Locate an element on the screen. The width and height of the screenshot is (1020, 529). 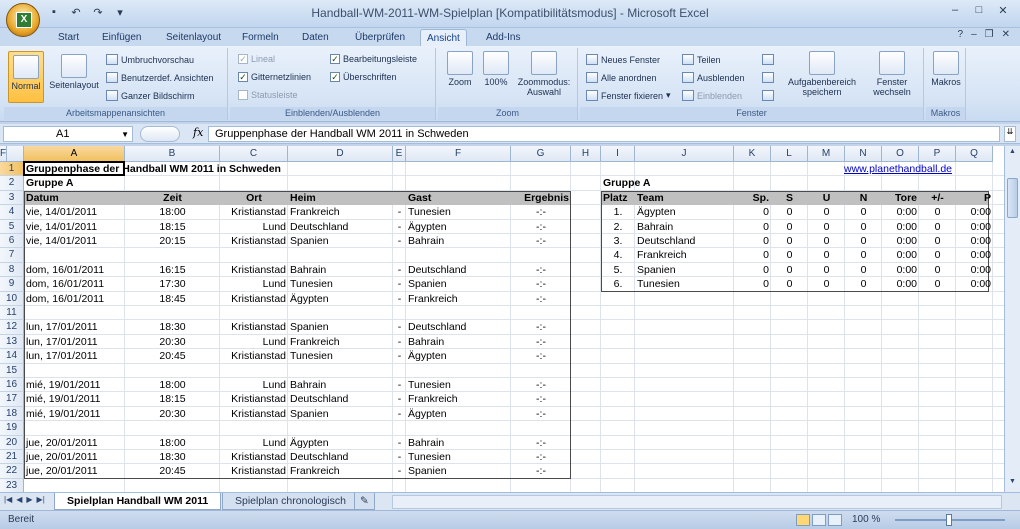
tab-formeln: Formeln is located at coordinates (260, 37).